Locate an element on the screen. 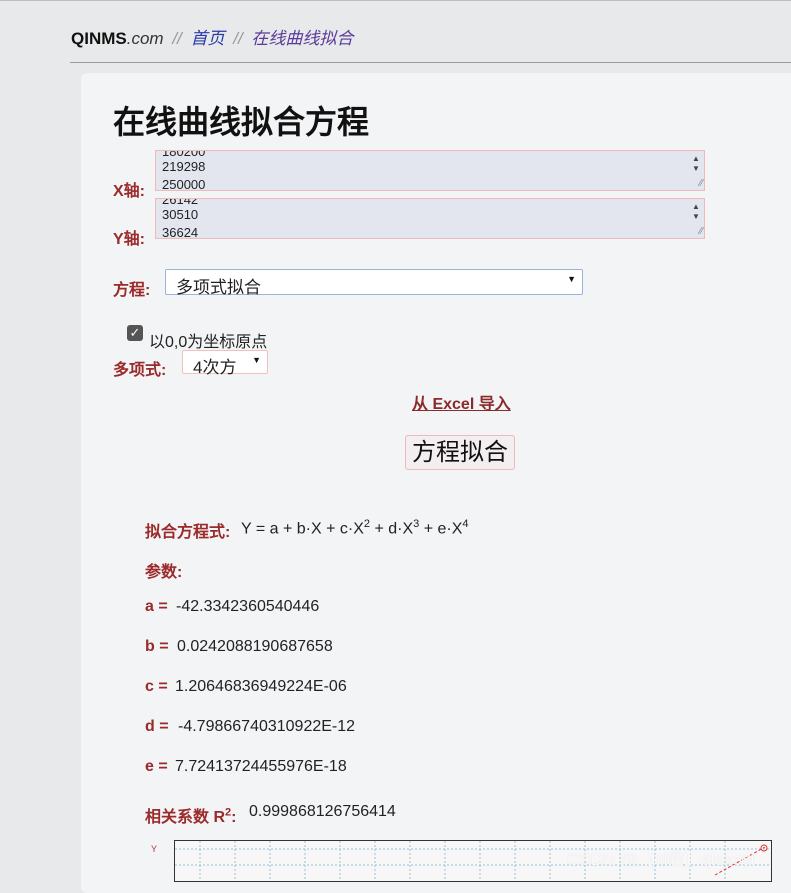  y-axis-textarea: 26142 30510 36624 ▲ ▼ ⁄⁄ is located at coordinates (430, 218).